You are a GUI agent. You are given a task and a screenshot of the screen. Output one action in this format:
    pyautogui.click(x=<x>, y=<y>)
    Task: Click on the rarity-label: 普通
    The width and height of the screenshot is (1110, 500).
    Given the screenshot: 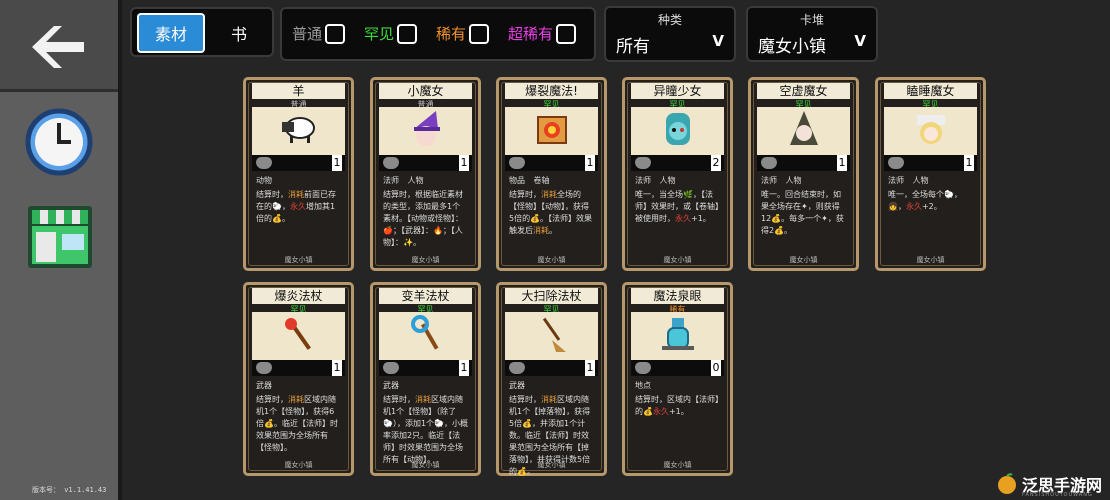 What is the action you would take?
    pyautogui.click(x=307, y=34)
    